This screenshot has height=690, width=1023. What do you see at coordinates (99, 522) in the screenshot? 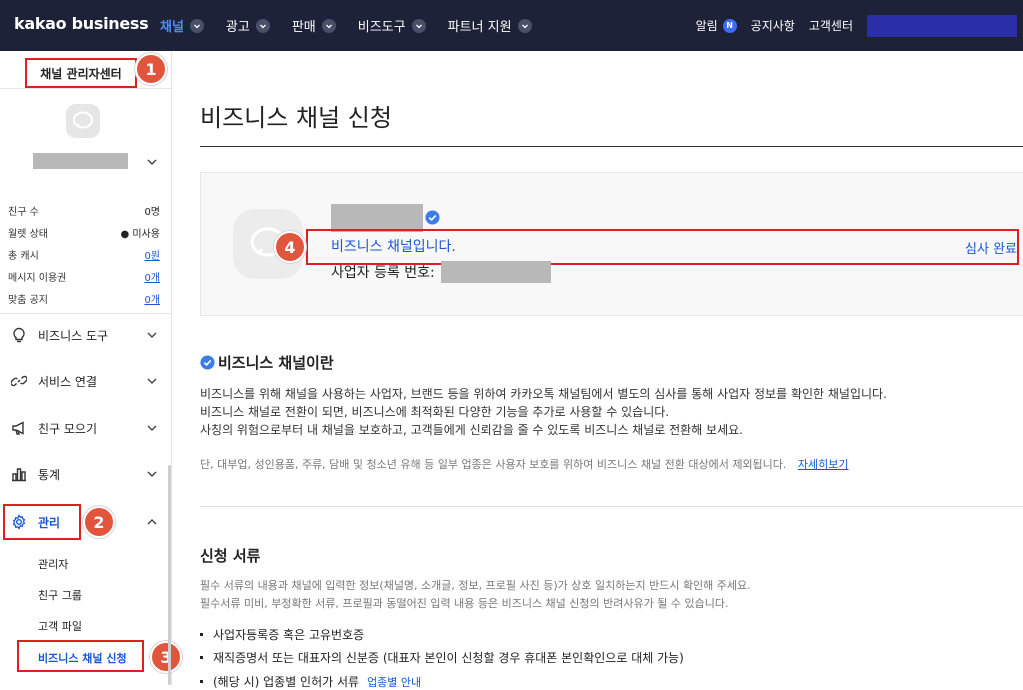
I see `callout-badge-2: 2` at bounding box center [99, 522].